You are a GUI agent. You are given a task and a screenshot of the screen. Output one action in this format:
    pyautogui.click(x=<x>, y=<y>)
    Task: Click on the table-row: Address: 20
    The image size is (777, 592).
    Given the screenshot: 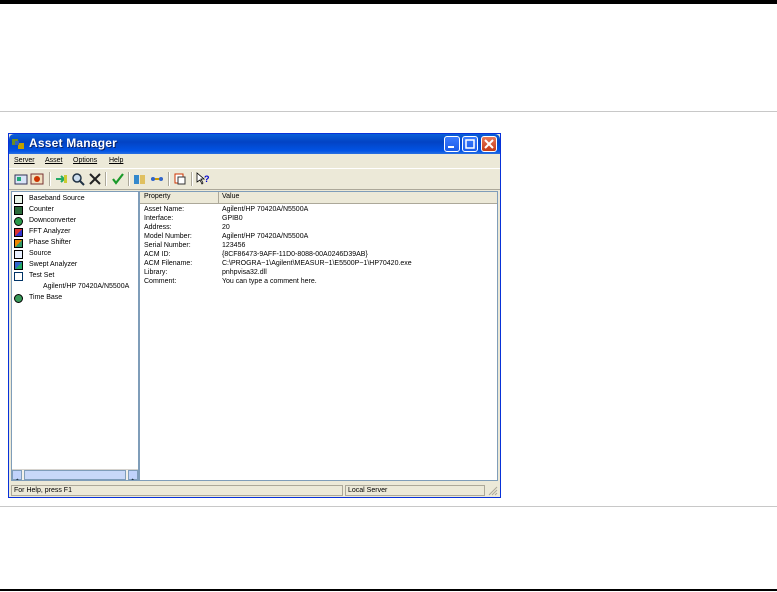 What is the action you would take?
    pyautogui.click(x=318, y=228)
    